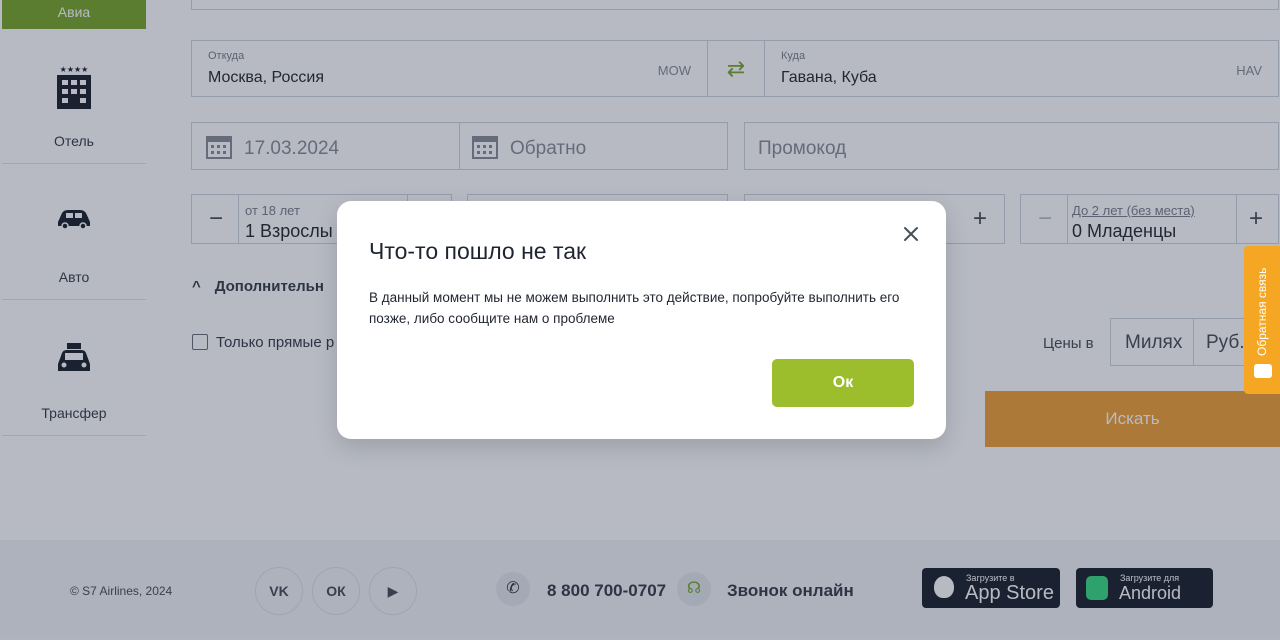 Image resolution: width=1280 pixels, height=640 pixels. What do you see at coordinates (843, 383) in the screenshot?
I see `ok-button: Ок` at bounding box center [843, 383].